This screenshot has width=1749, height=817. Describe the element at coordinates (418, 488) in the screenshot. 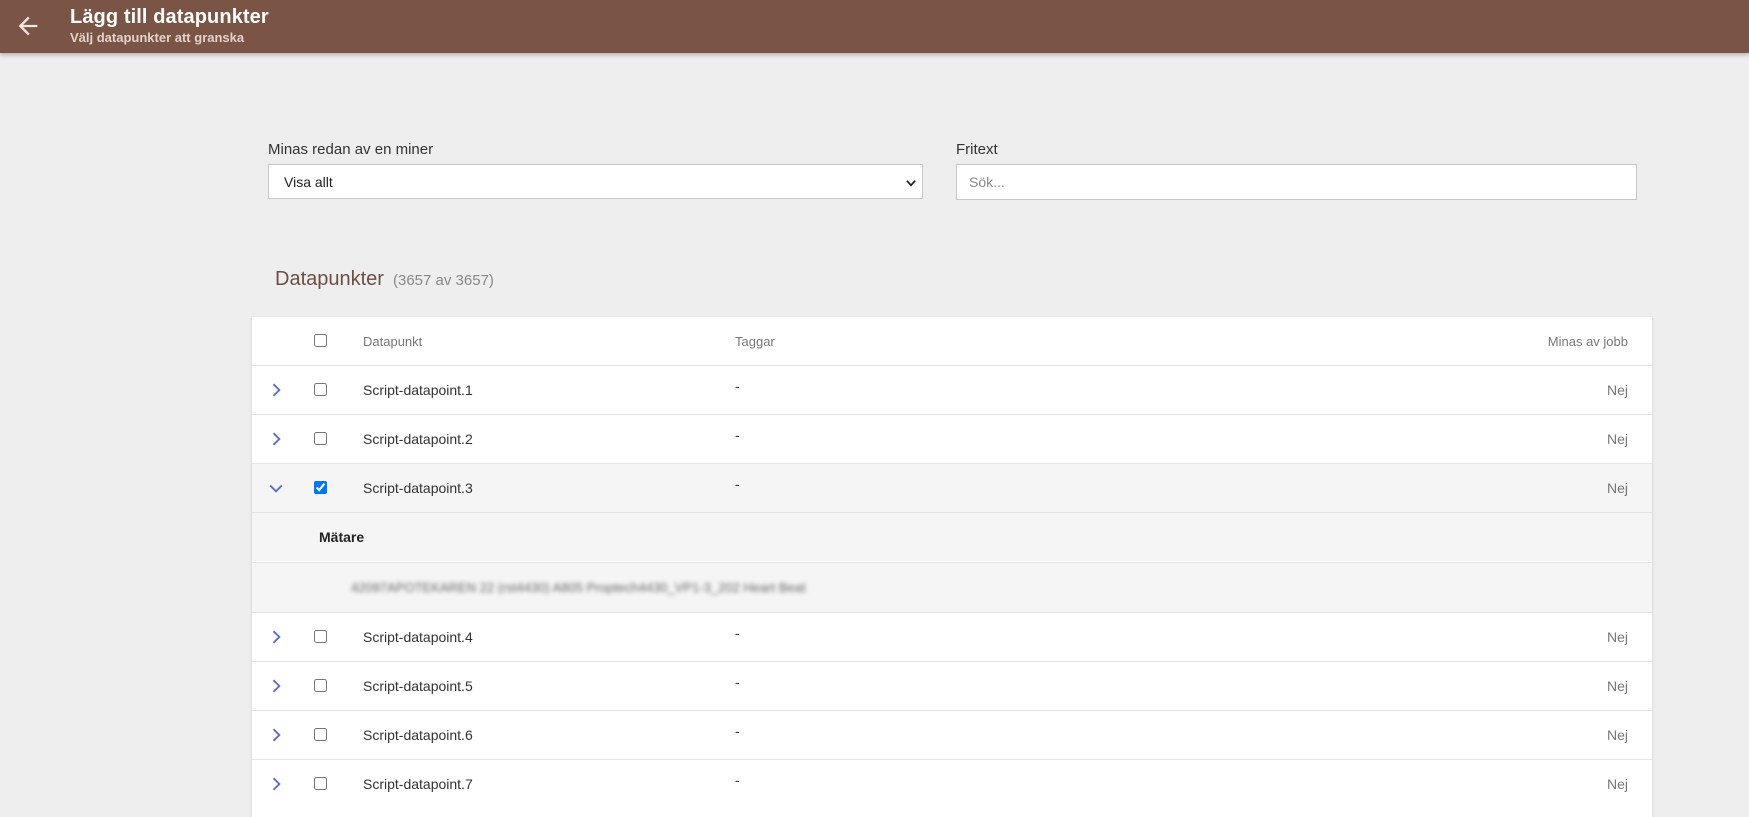

I see `datapoint-name: Script-datapoint.3` at that location.